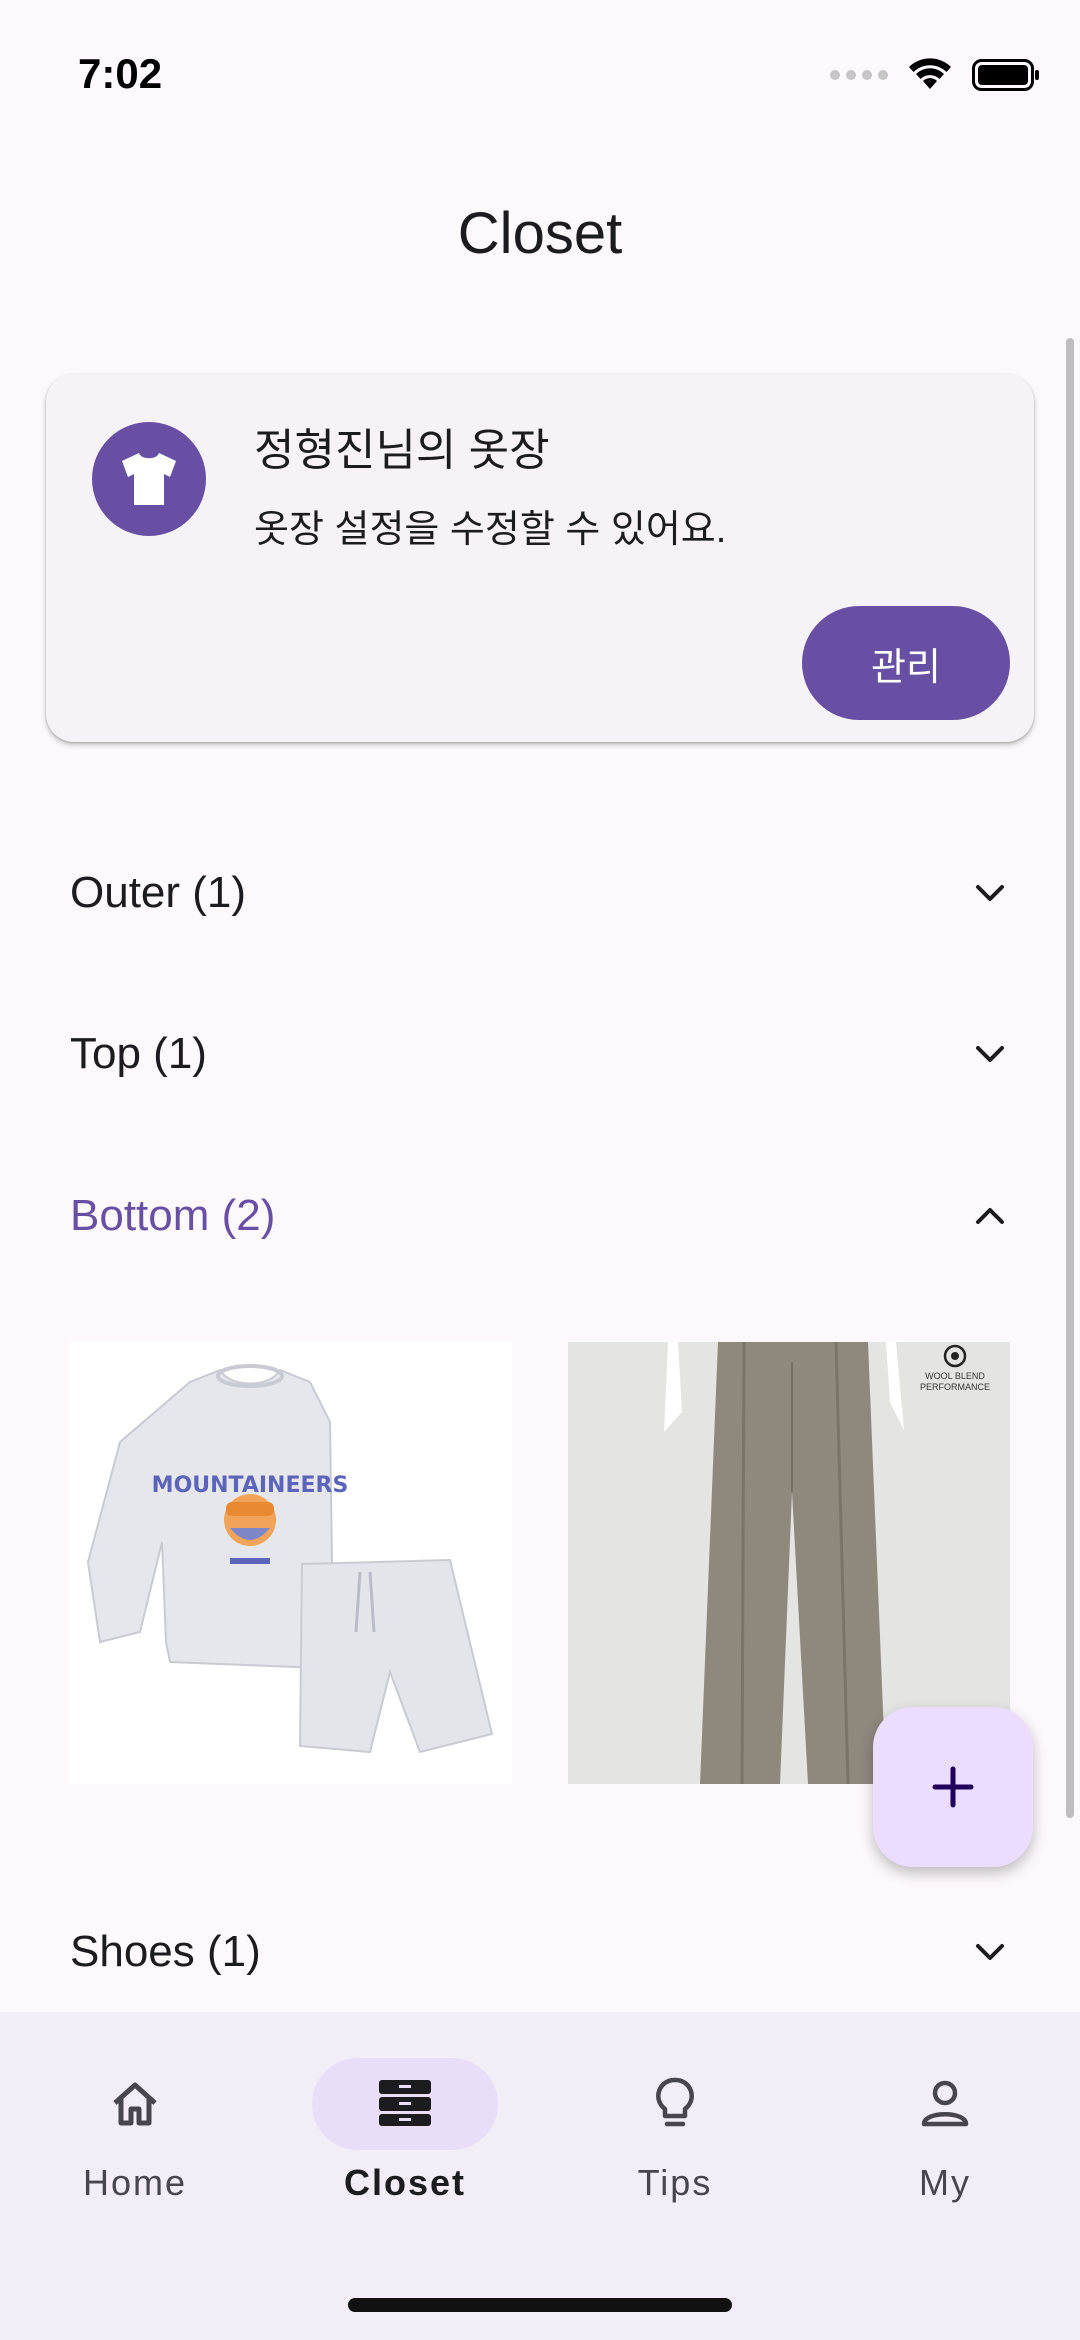  I want to click on brand-logo-icon, so click(955, 1356).